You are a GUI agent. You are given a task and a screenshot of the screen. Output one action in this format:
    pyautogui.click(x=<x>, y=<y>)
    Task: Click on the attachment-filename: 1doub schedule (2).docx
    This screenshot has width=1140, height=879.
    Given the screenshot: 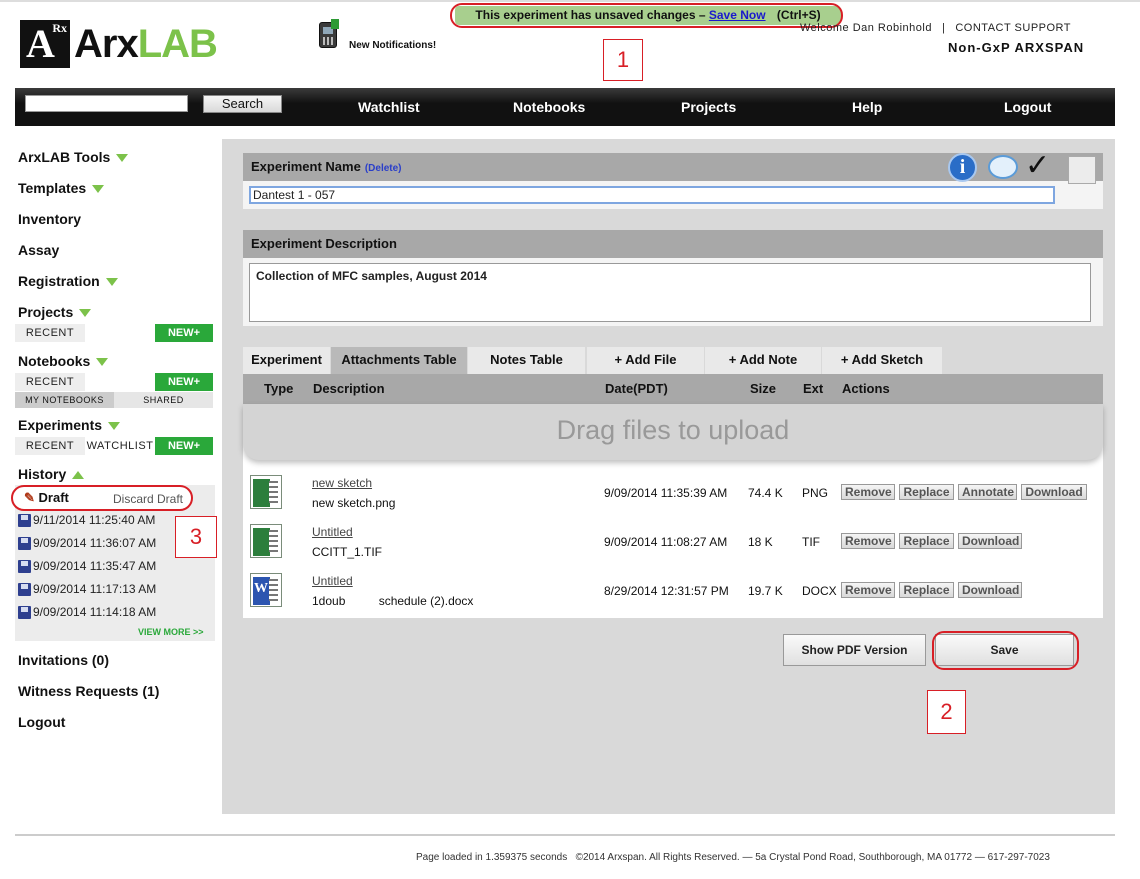 What is the action you would take?
    pyautogui.click(x=393, y=601)
    